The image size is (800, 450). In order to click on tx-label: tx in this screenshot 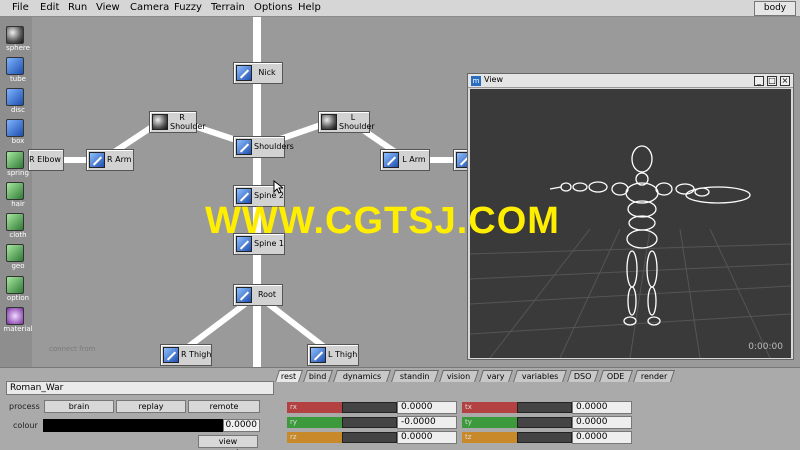, I will do `click(489, 407)`.